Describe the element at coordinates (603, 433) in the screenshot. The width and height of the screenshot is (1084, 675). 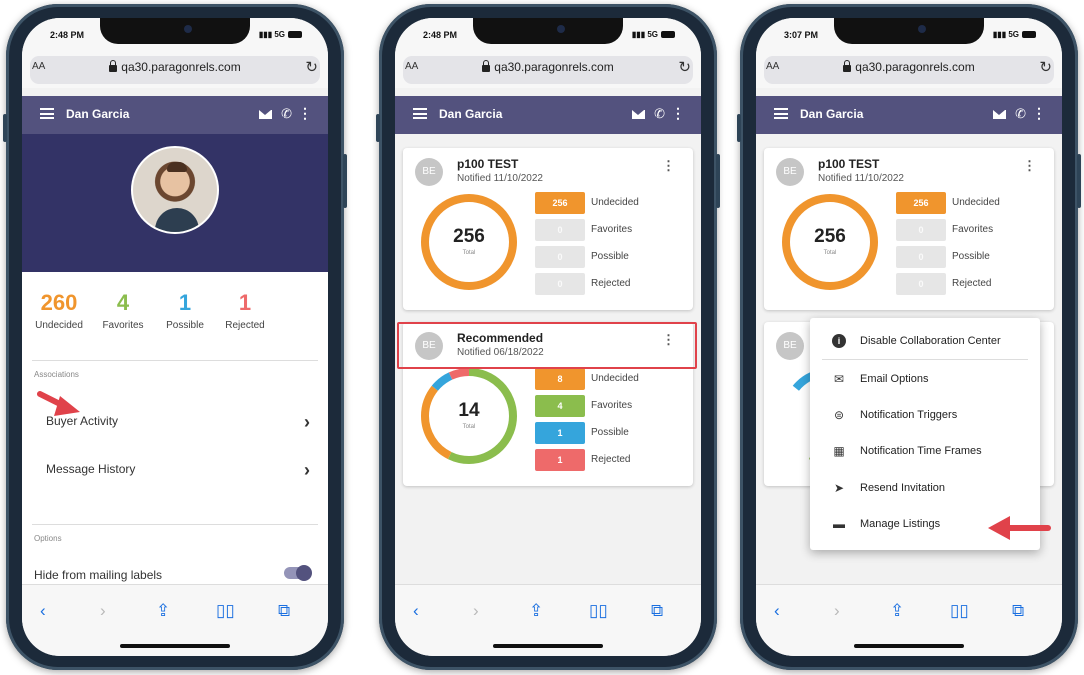
I see `stat-possible: 1 Possible` at that location.